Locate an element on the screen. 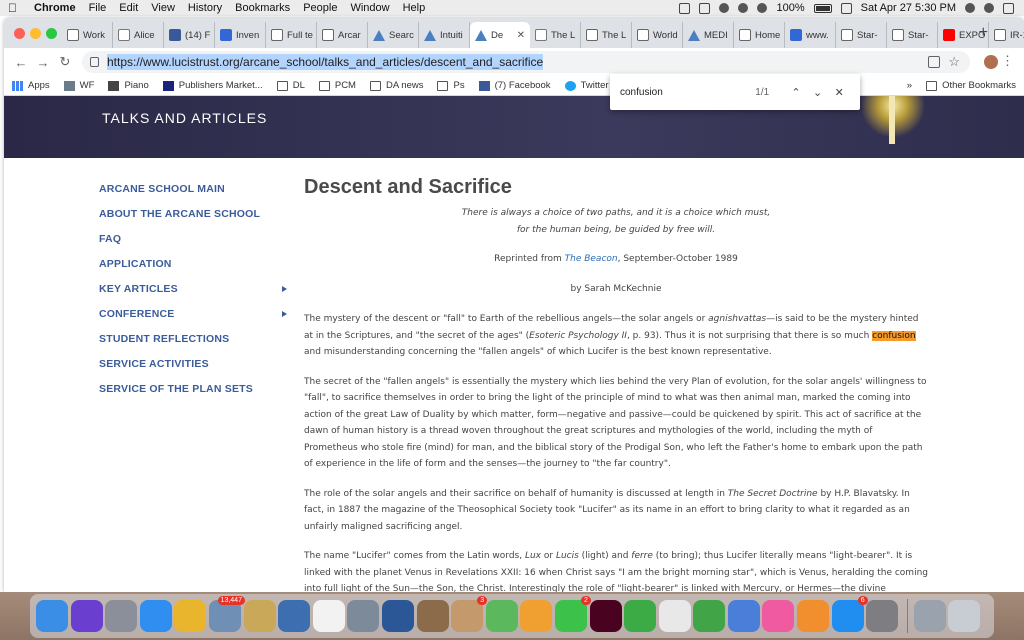  messages-icon: 2 is located at coordinates (572, 614).